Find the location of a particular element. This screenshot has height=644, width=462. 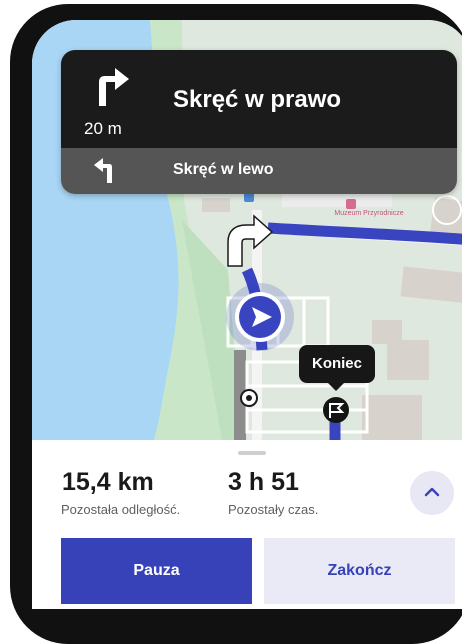

remaining-distance-label: Pozostała odległość. is located at coordinates (121, 509).